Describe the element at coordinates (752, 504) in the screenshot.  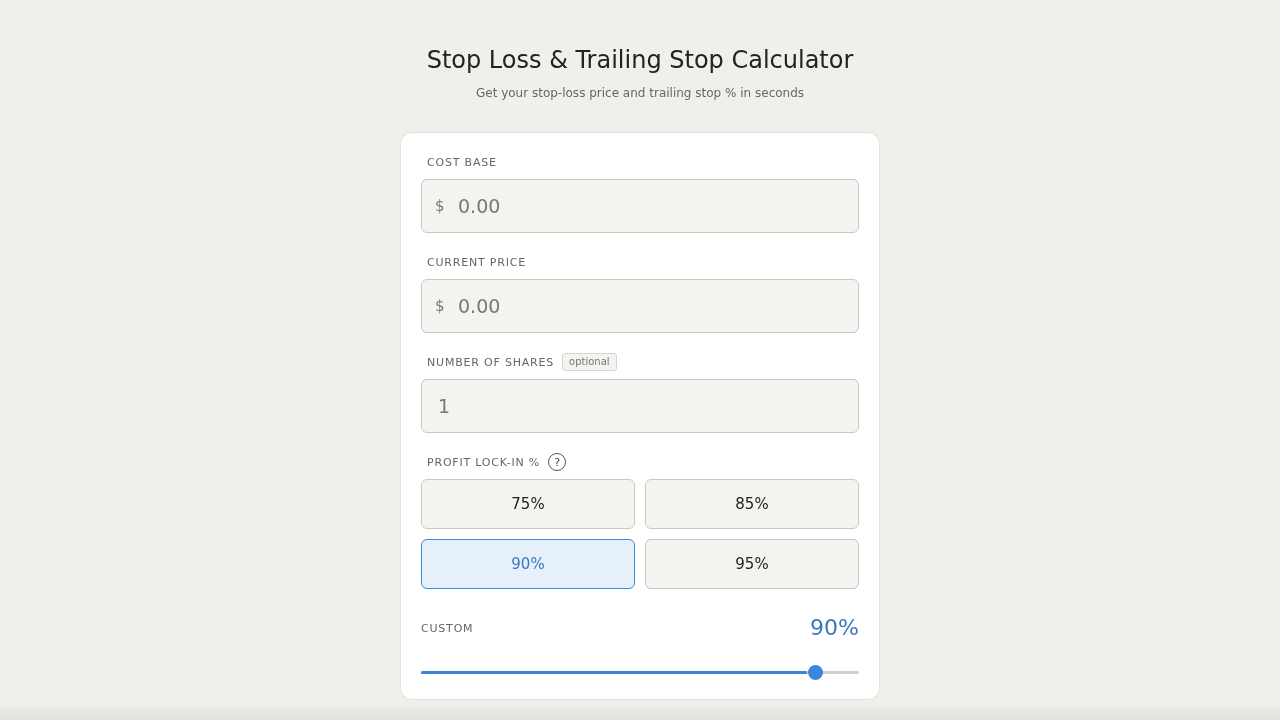
I see `percent-option: 85%` at that location.